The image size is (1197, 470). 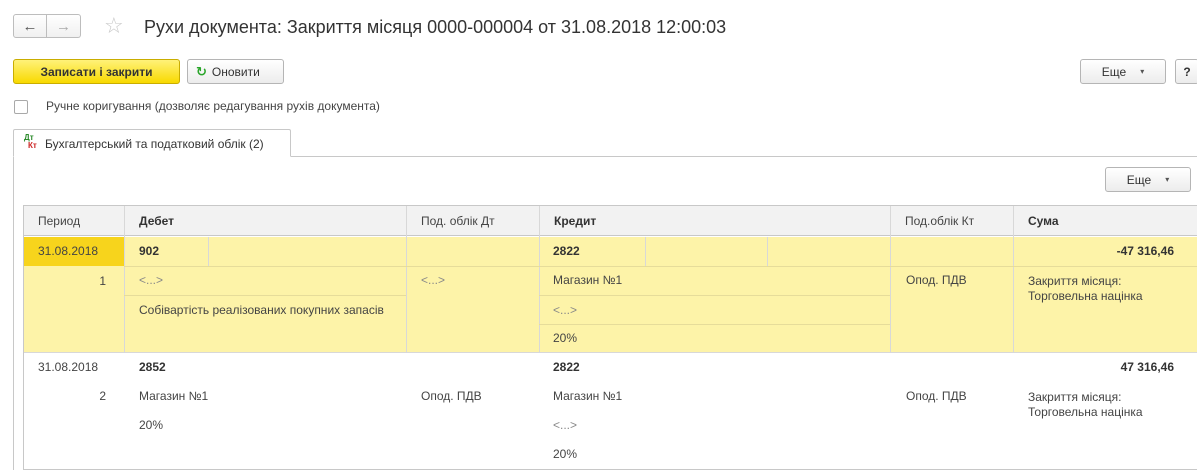 I want to click on refresh-button: ↻ Оновити, so click(x=235, y=71).